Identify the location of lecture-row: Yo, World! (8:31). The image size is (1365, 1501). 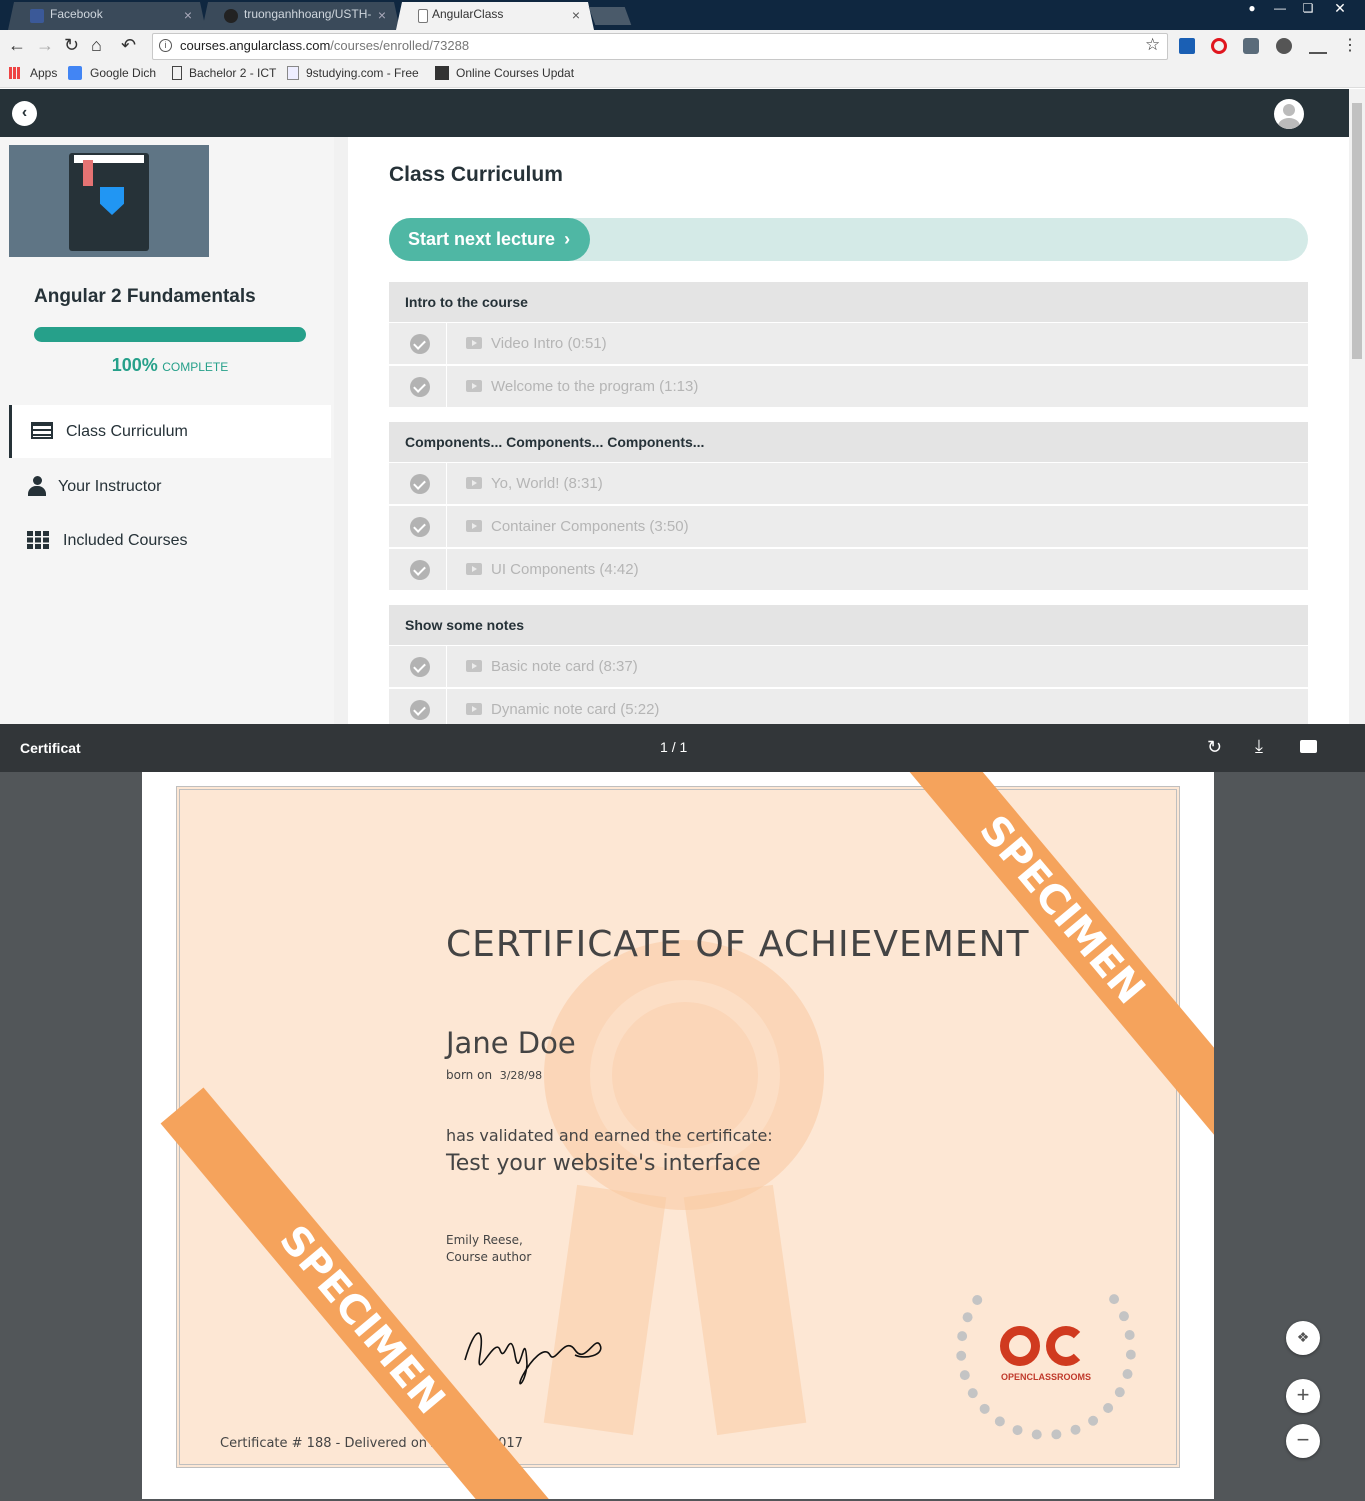
(848, 483).